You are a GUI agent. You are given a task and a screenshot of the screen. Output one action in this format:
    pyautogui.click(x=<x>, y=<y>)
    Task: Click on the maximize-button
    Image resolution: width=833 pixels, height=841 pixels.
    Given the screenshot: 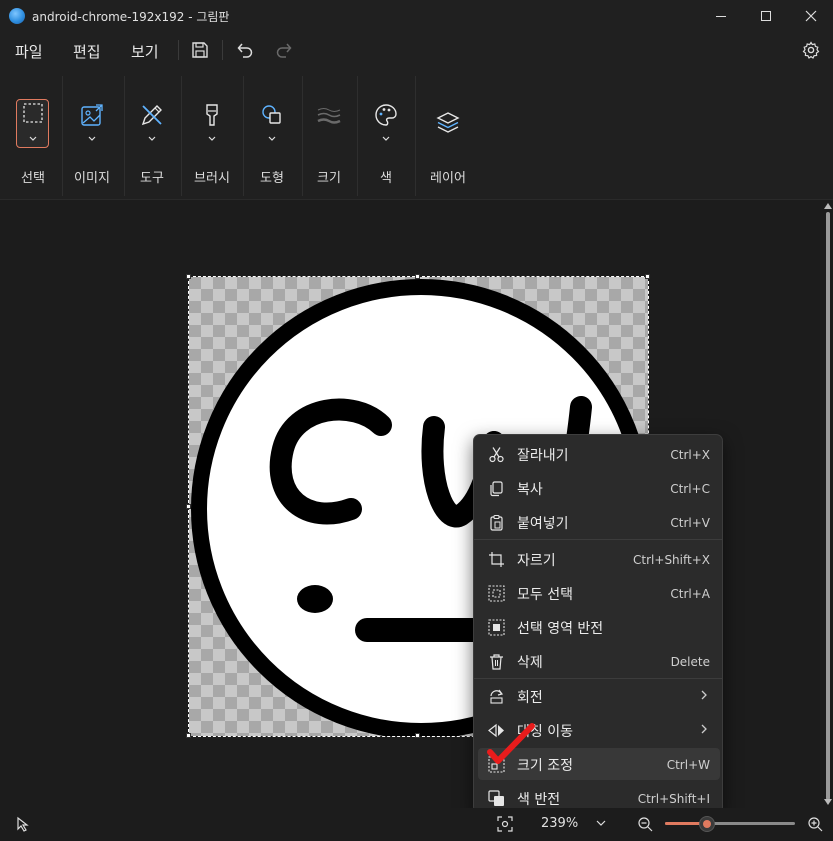 What is the action you would take?
    pyautogui.click(x=766, y=16)
    